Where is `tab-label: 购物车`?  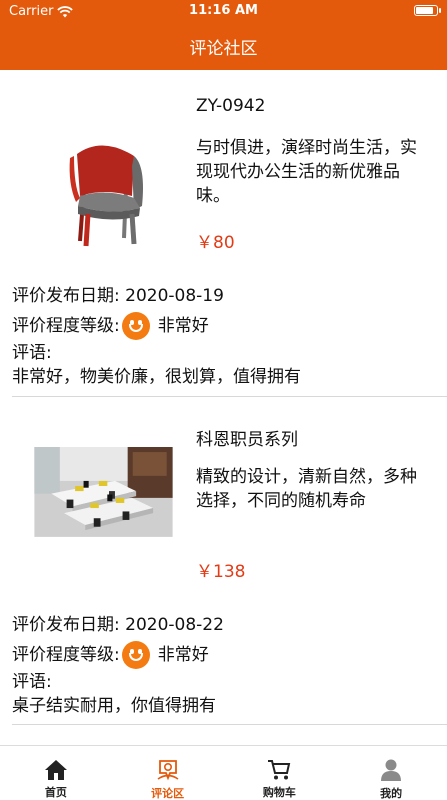
tab-label: 购物车 is located at coordinates (279, 792).